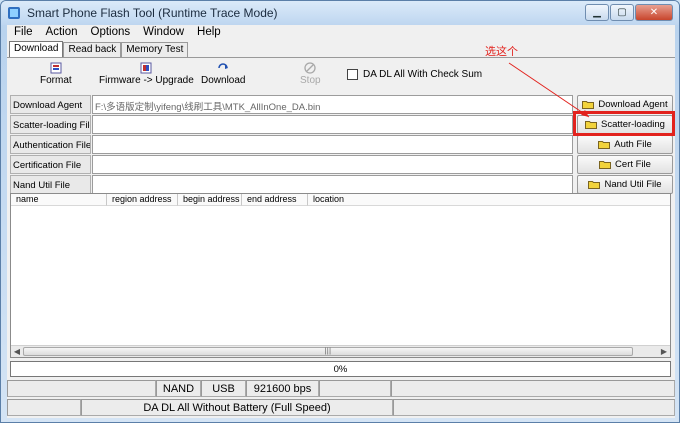 The height and width of the screenshot is (423, 680). What do you see at coordinates (56, 80) in the screenshot?
I see `format-label: Format` at bounding box center [56, 80].